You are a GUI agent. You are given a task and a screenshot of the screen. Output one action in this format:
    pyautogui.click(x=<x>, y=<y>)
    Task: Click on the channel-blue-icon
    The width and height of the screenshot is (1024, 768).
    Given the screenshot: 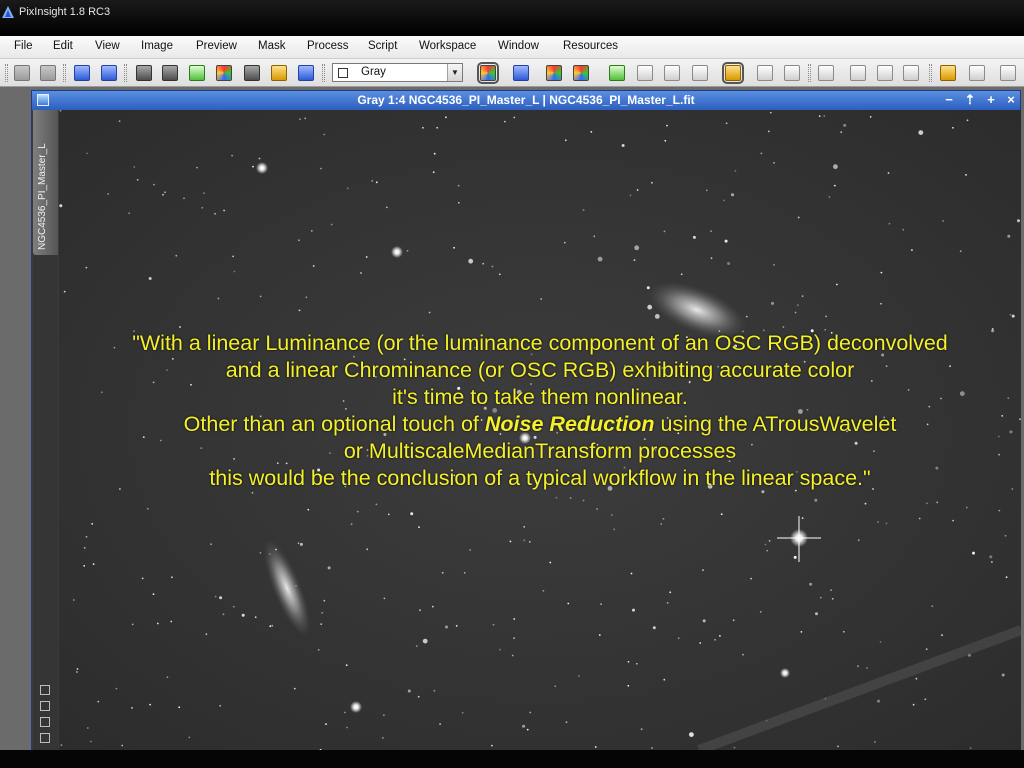 What is the action you would take?
    pyautogui.click(x=617, y=73)
    